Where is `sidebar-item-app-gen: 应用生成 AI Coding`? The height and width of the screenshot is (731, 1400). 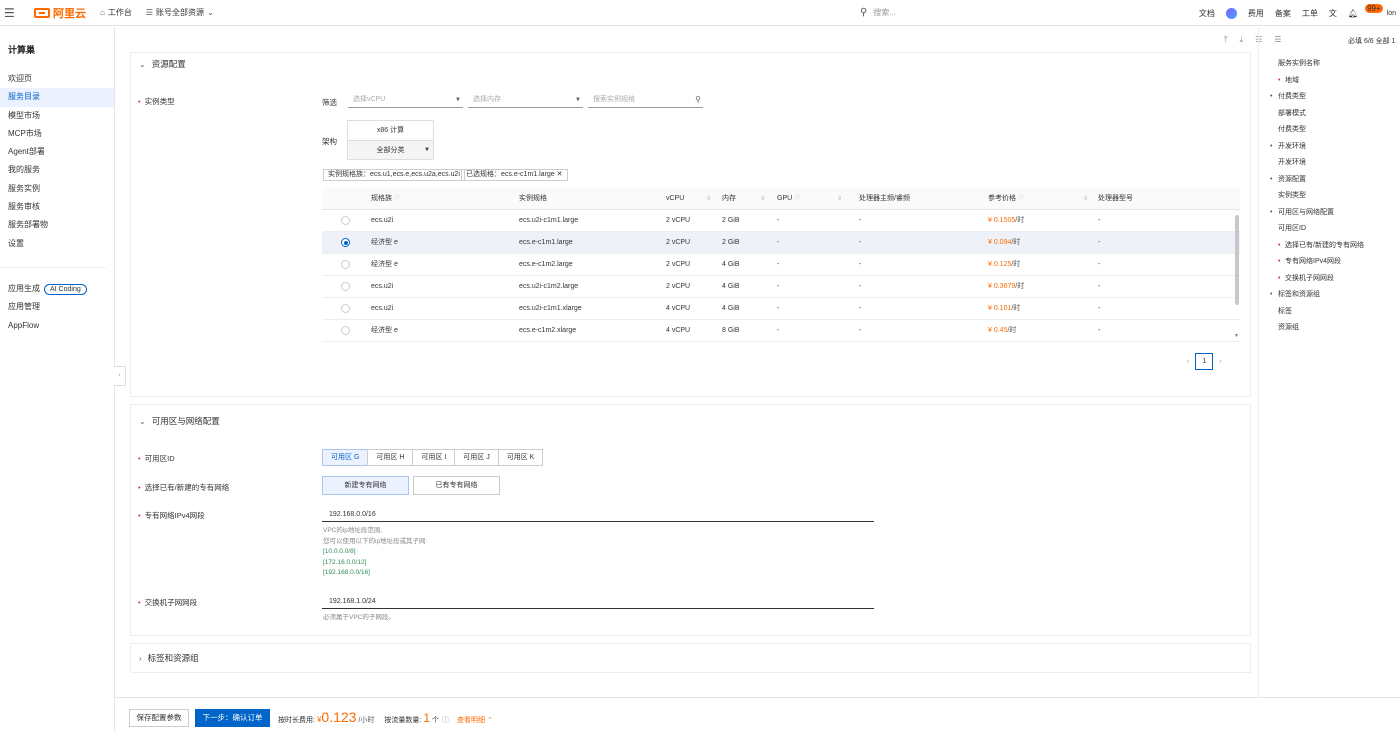 sidebar-item-app-gen: 应用生成 AI Coding is located at coordinates (57, 289).